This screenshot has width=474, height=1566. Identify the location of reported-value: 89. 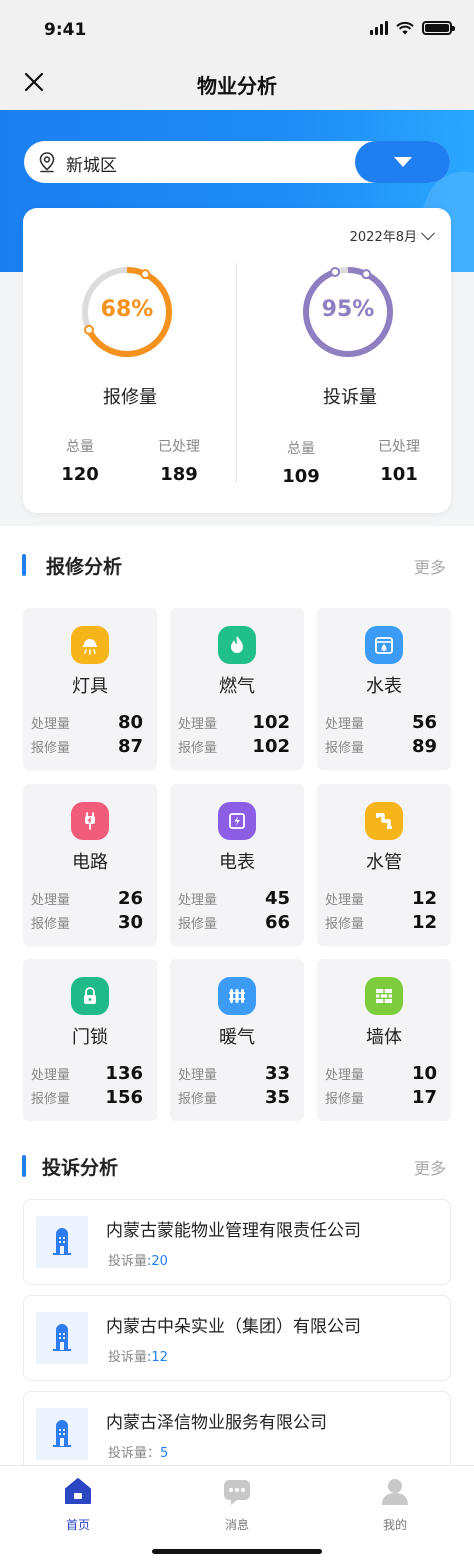
(424, 746).